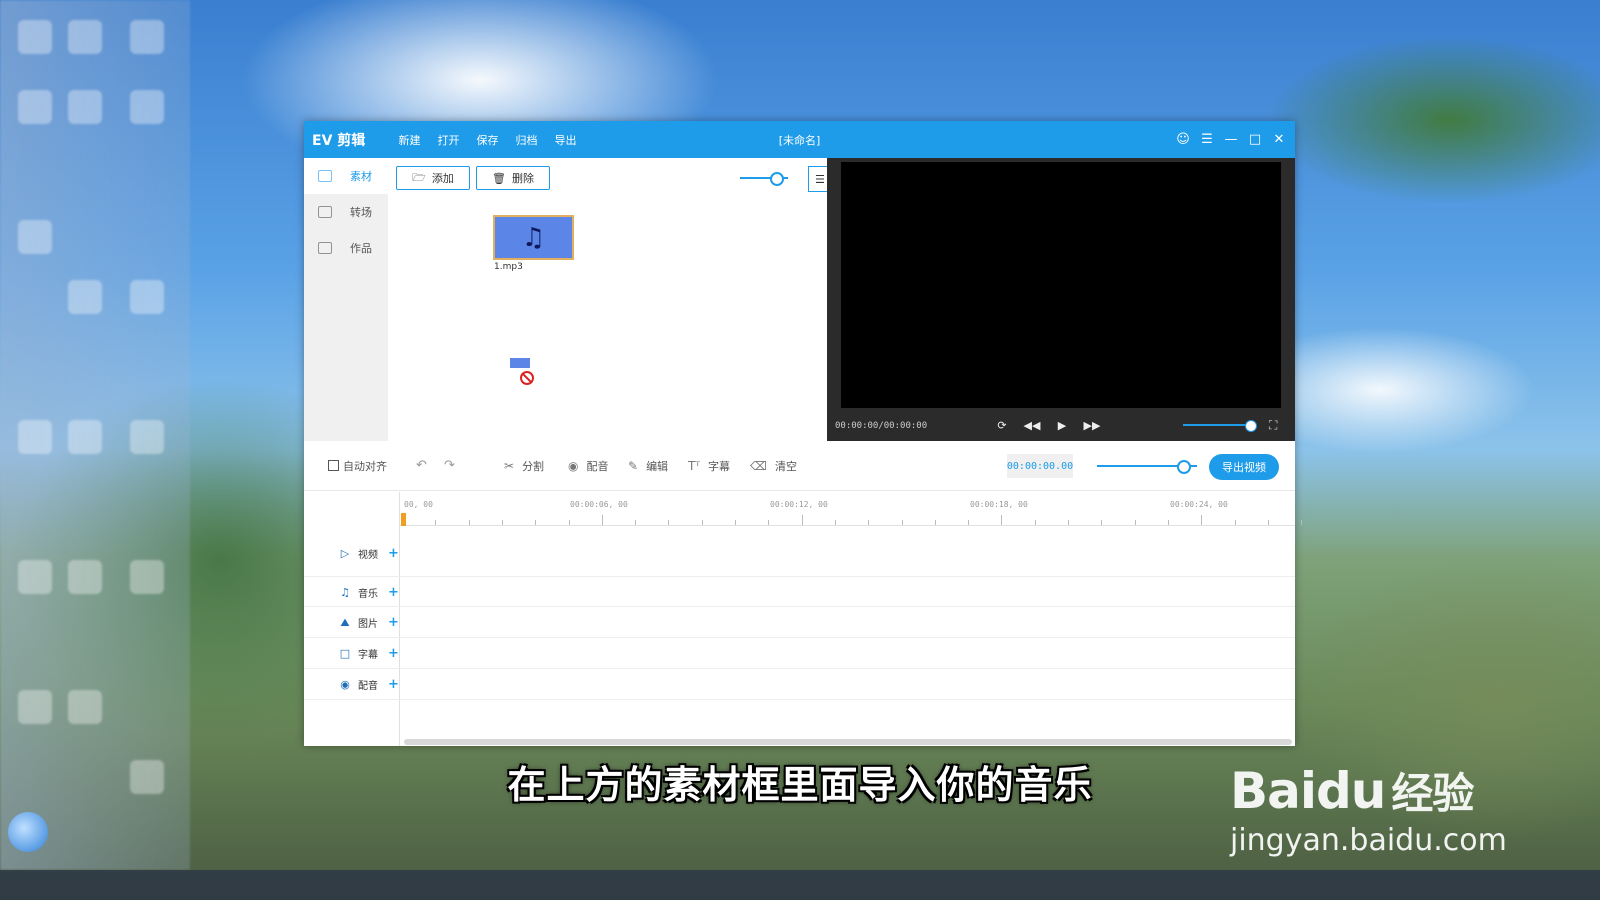  What do you see at coordinates (403, 519) in the screenshot?
I see `playhead` at bounding box center [403, 519].